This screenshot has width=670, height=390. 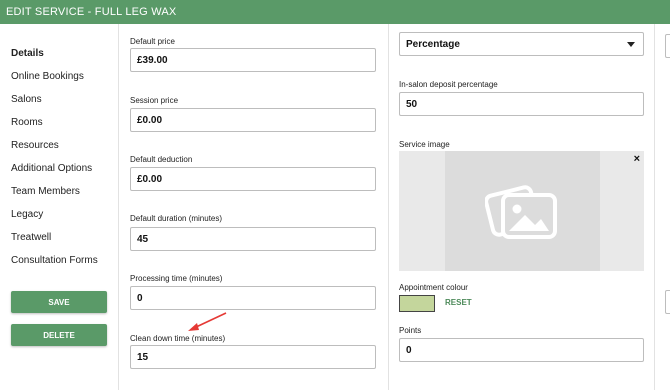 What do you see at coordinates (27, 122) in the screenshot?
I see `sidebar-item-rooms: Rooms` at bounding box center [27, 122].